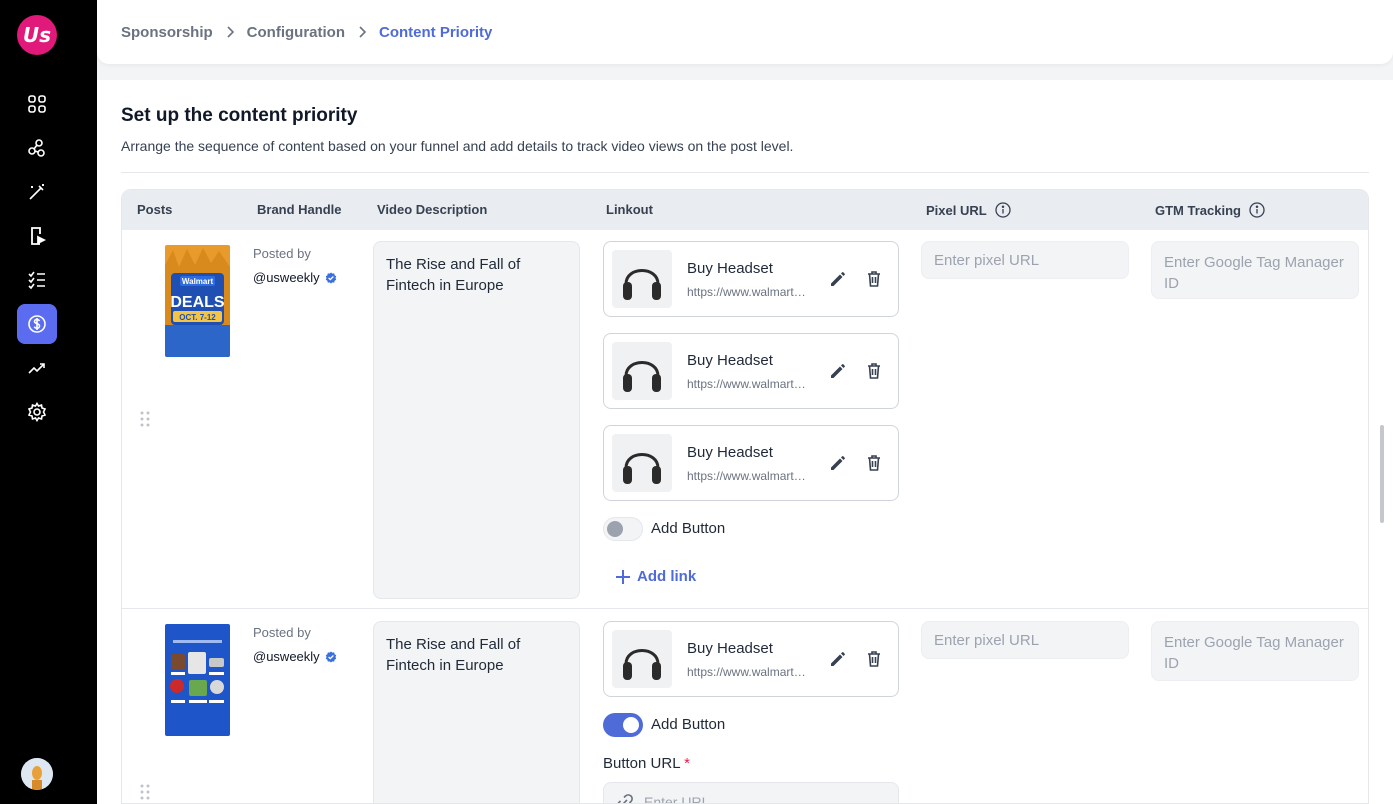 The image size is (1393, 804). I want to click on thumb-headline-text: DEALS, so click(197, 302).